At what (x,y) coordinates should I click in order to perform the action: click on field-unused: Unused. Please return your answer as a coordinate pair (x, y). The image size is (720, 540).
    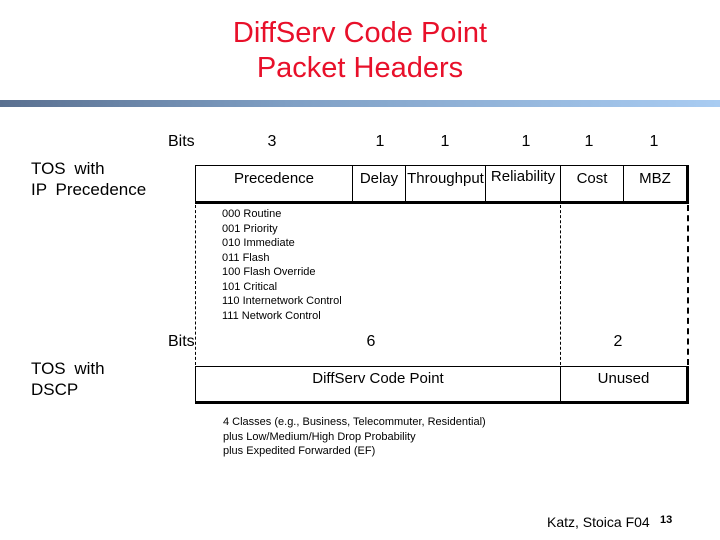
    Looking at the image, I should click on (623, 378).